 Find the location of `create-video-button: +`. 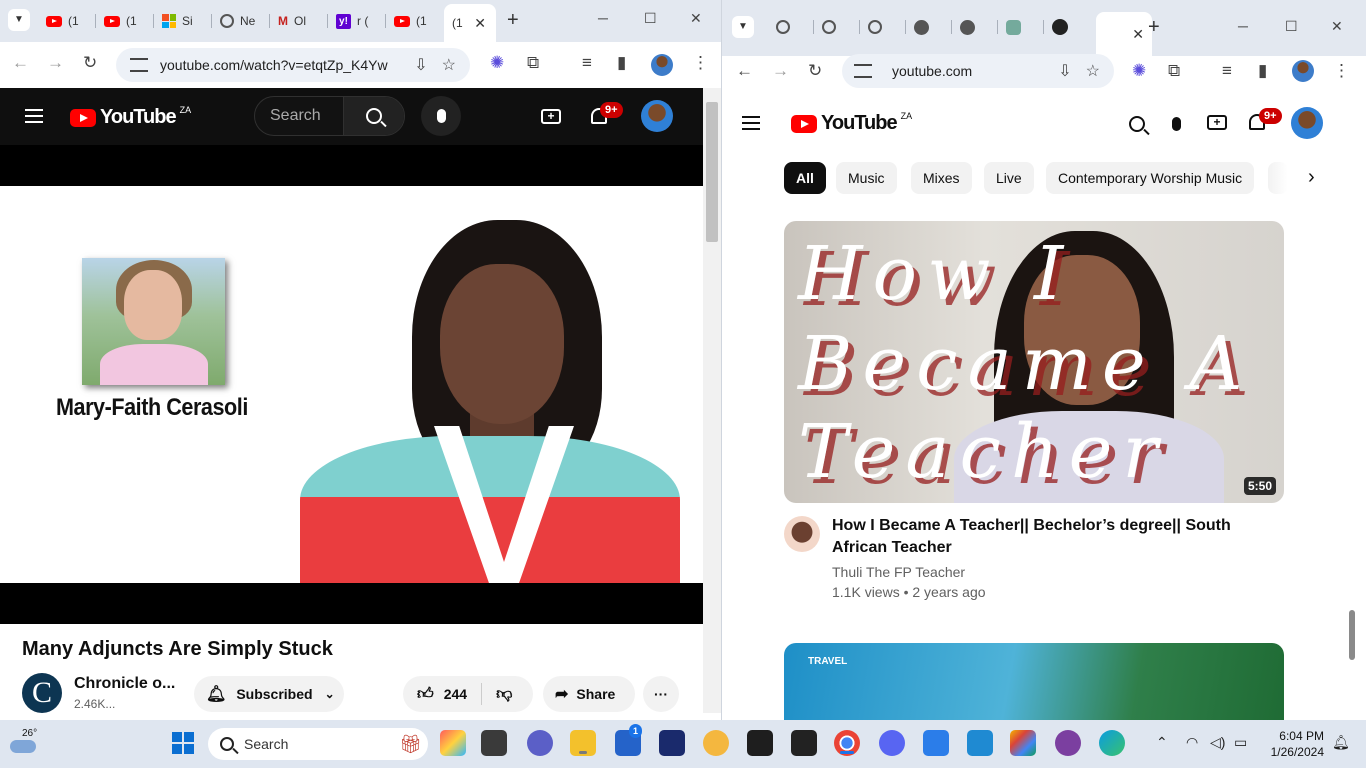

create-video-button: + is located at coordinates (1217, 122).